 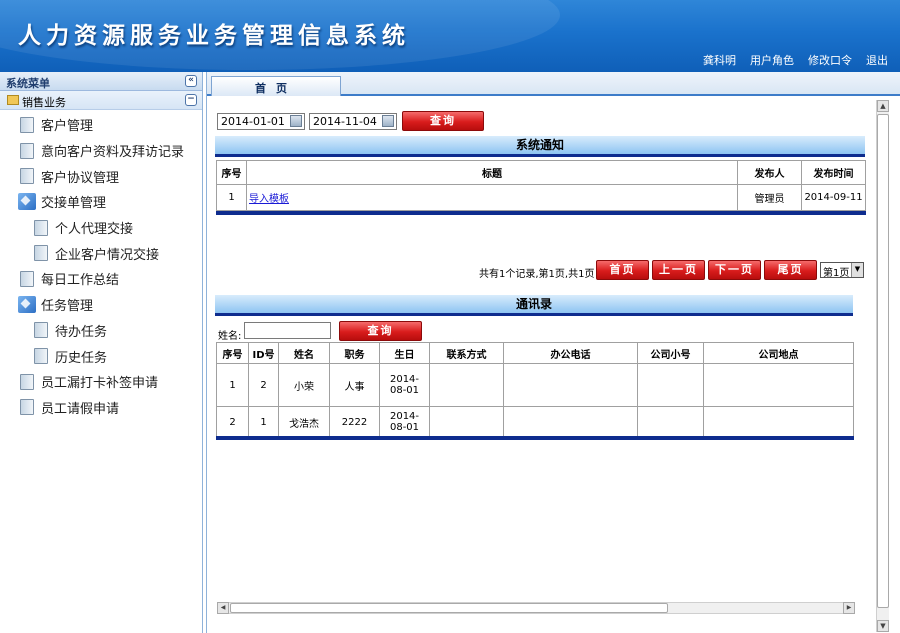 I want to click on sidebar-item-label: 每日工作总结, so click(x=80, y=281).